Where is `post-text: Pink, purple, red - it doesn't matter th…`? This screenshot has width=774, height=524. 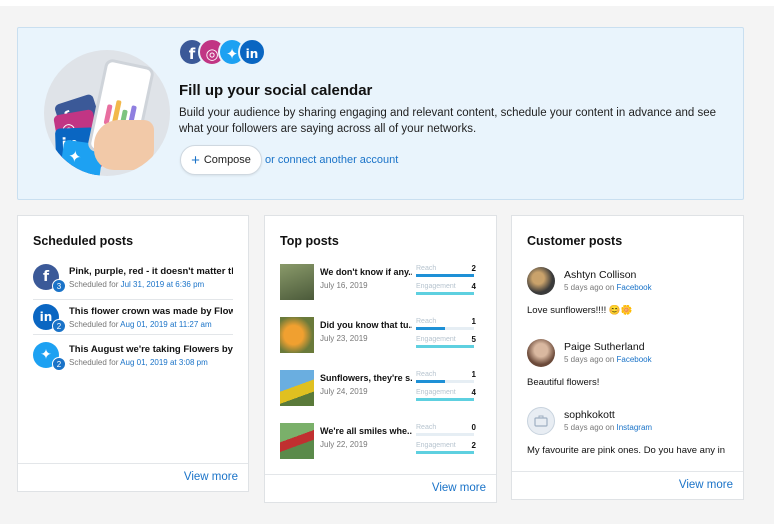 post-text: Pink, purple, red - it doesn't matter th… is located at coordinates (151, 271).